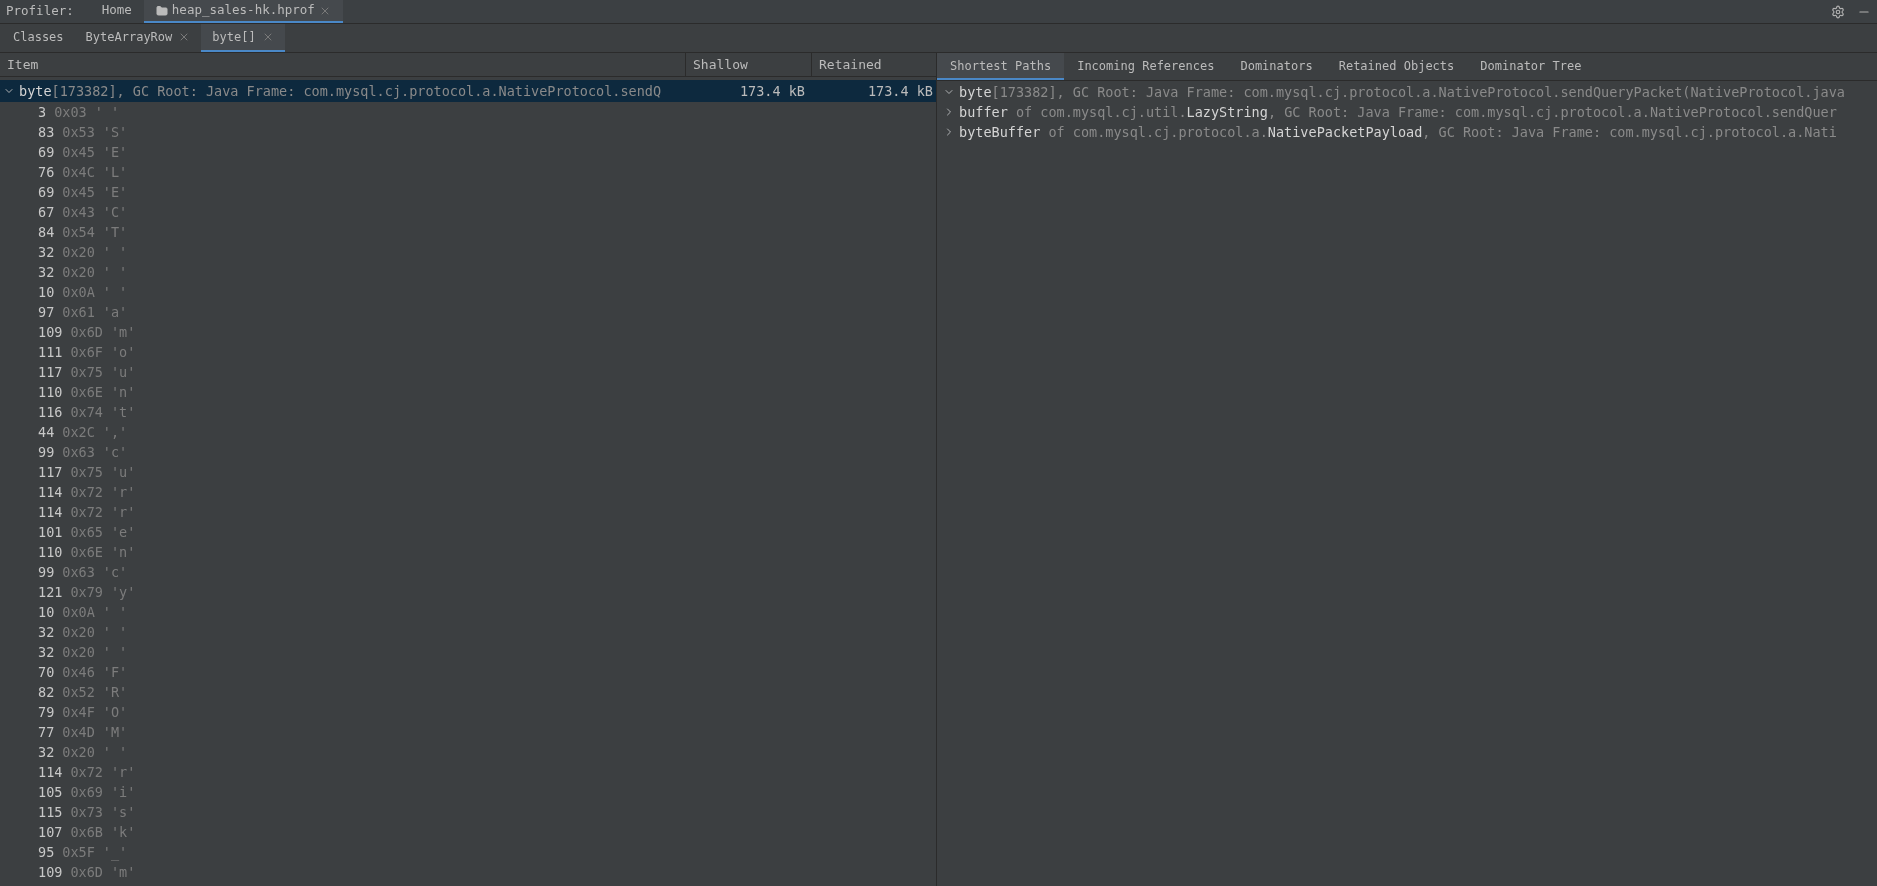 The height and width of the screenshot is (886, 1877). I want to click on column-header: Item, so click(343, 64).